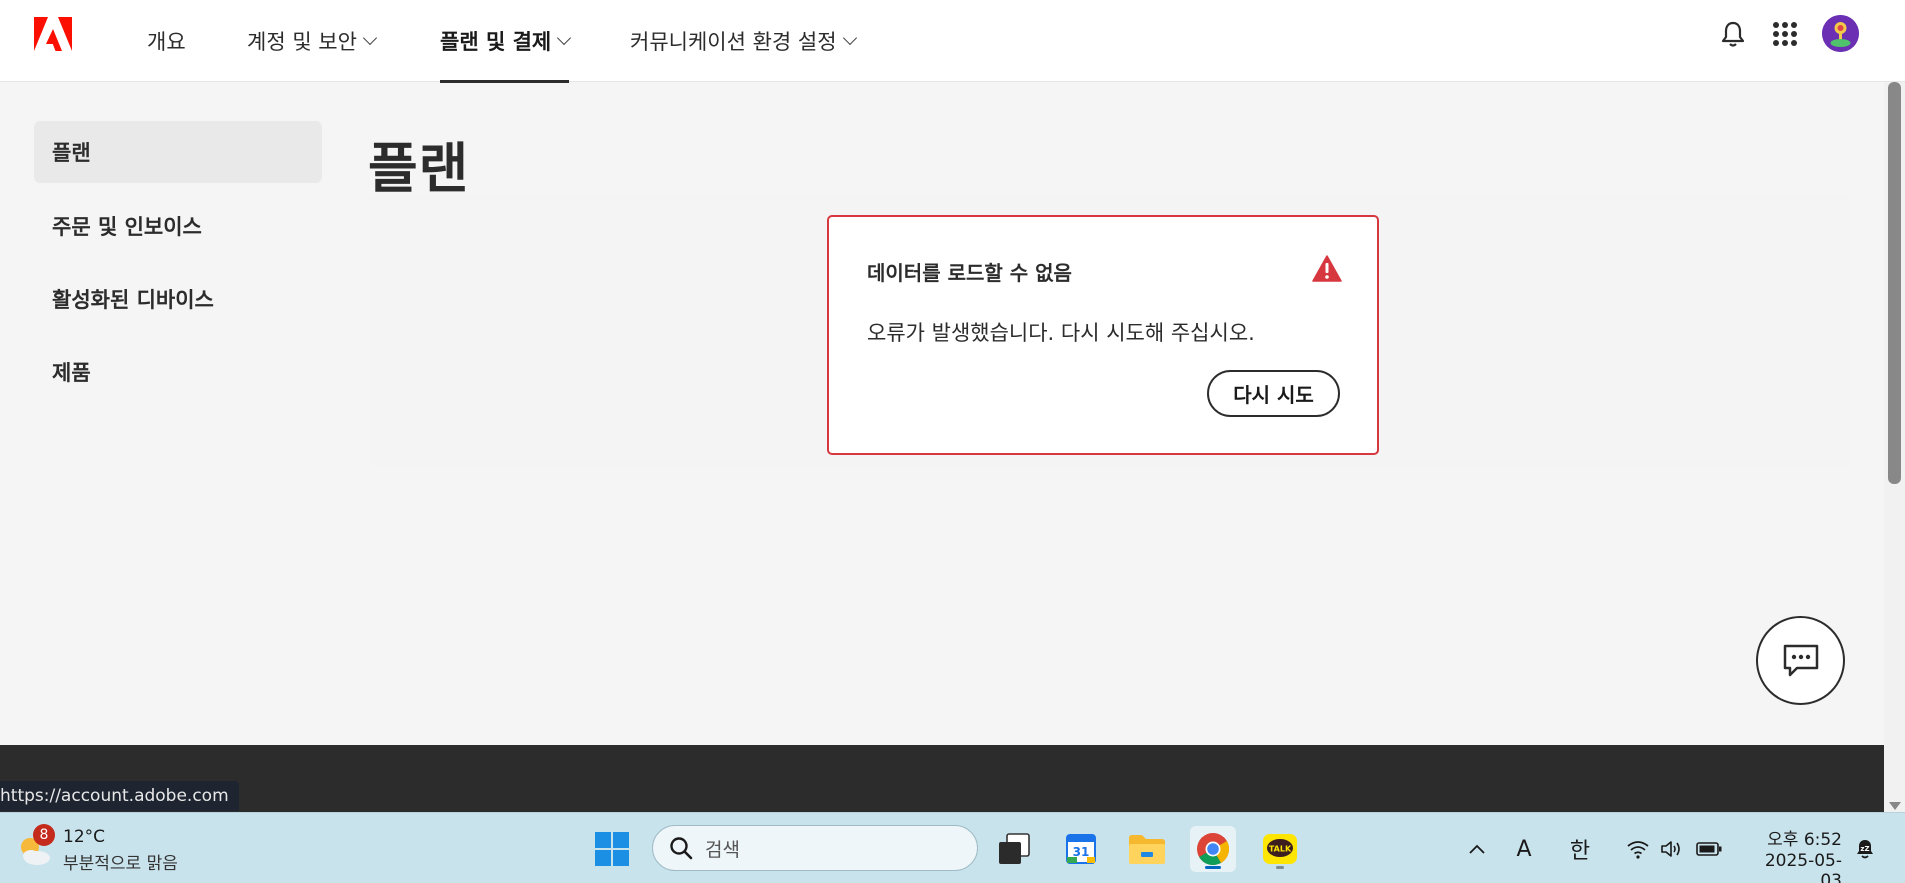 This screenshot has width=1905, height=883. Describe the element at coordinates (71, 373) in the screenshot. I see `sidebar-item-label: 제품` at that location.